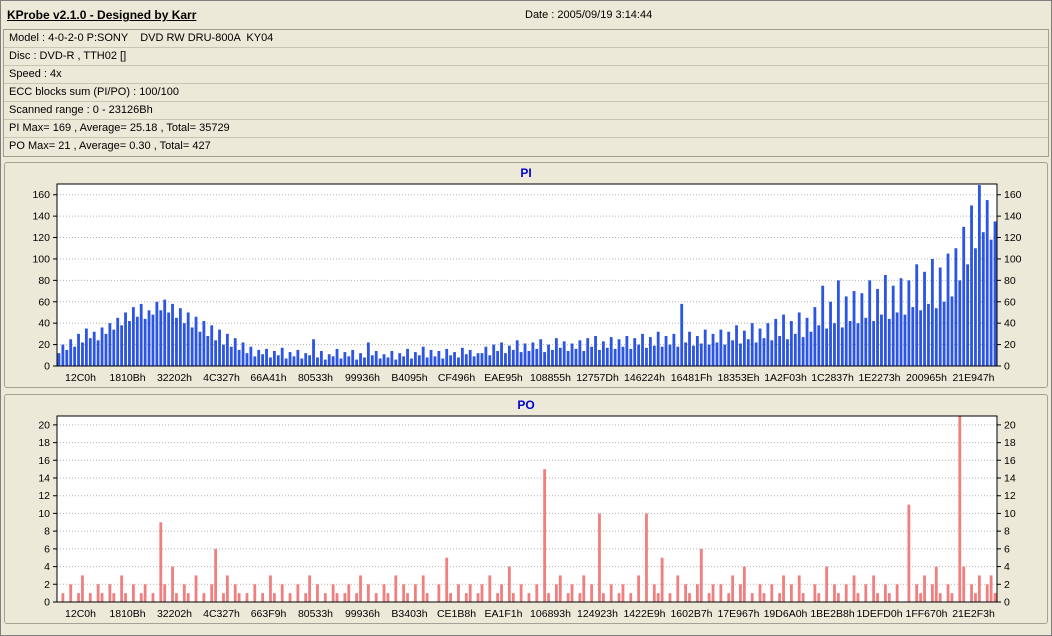  Describe the element at coordinates (926, 378) in the screenshot. I see `svg-text: 200965h` at that location.